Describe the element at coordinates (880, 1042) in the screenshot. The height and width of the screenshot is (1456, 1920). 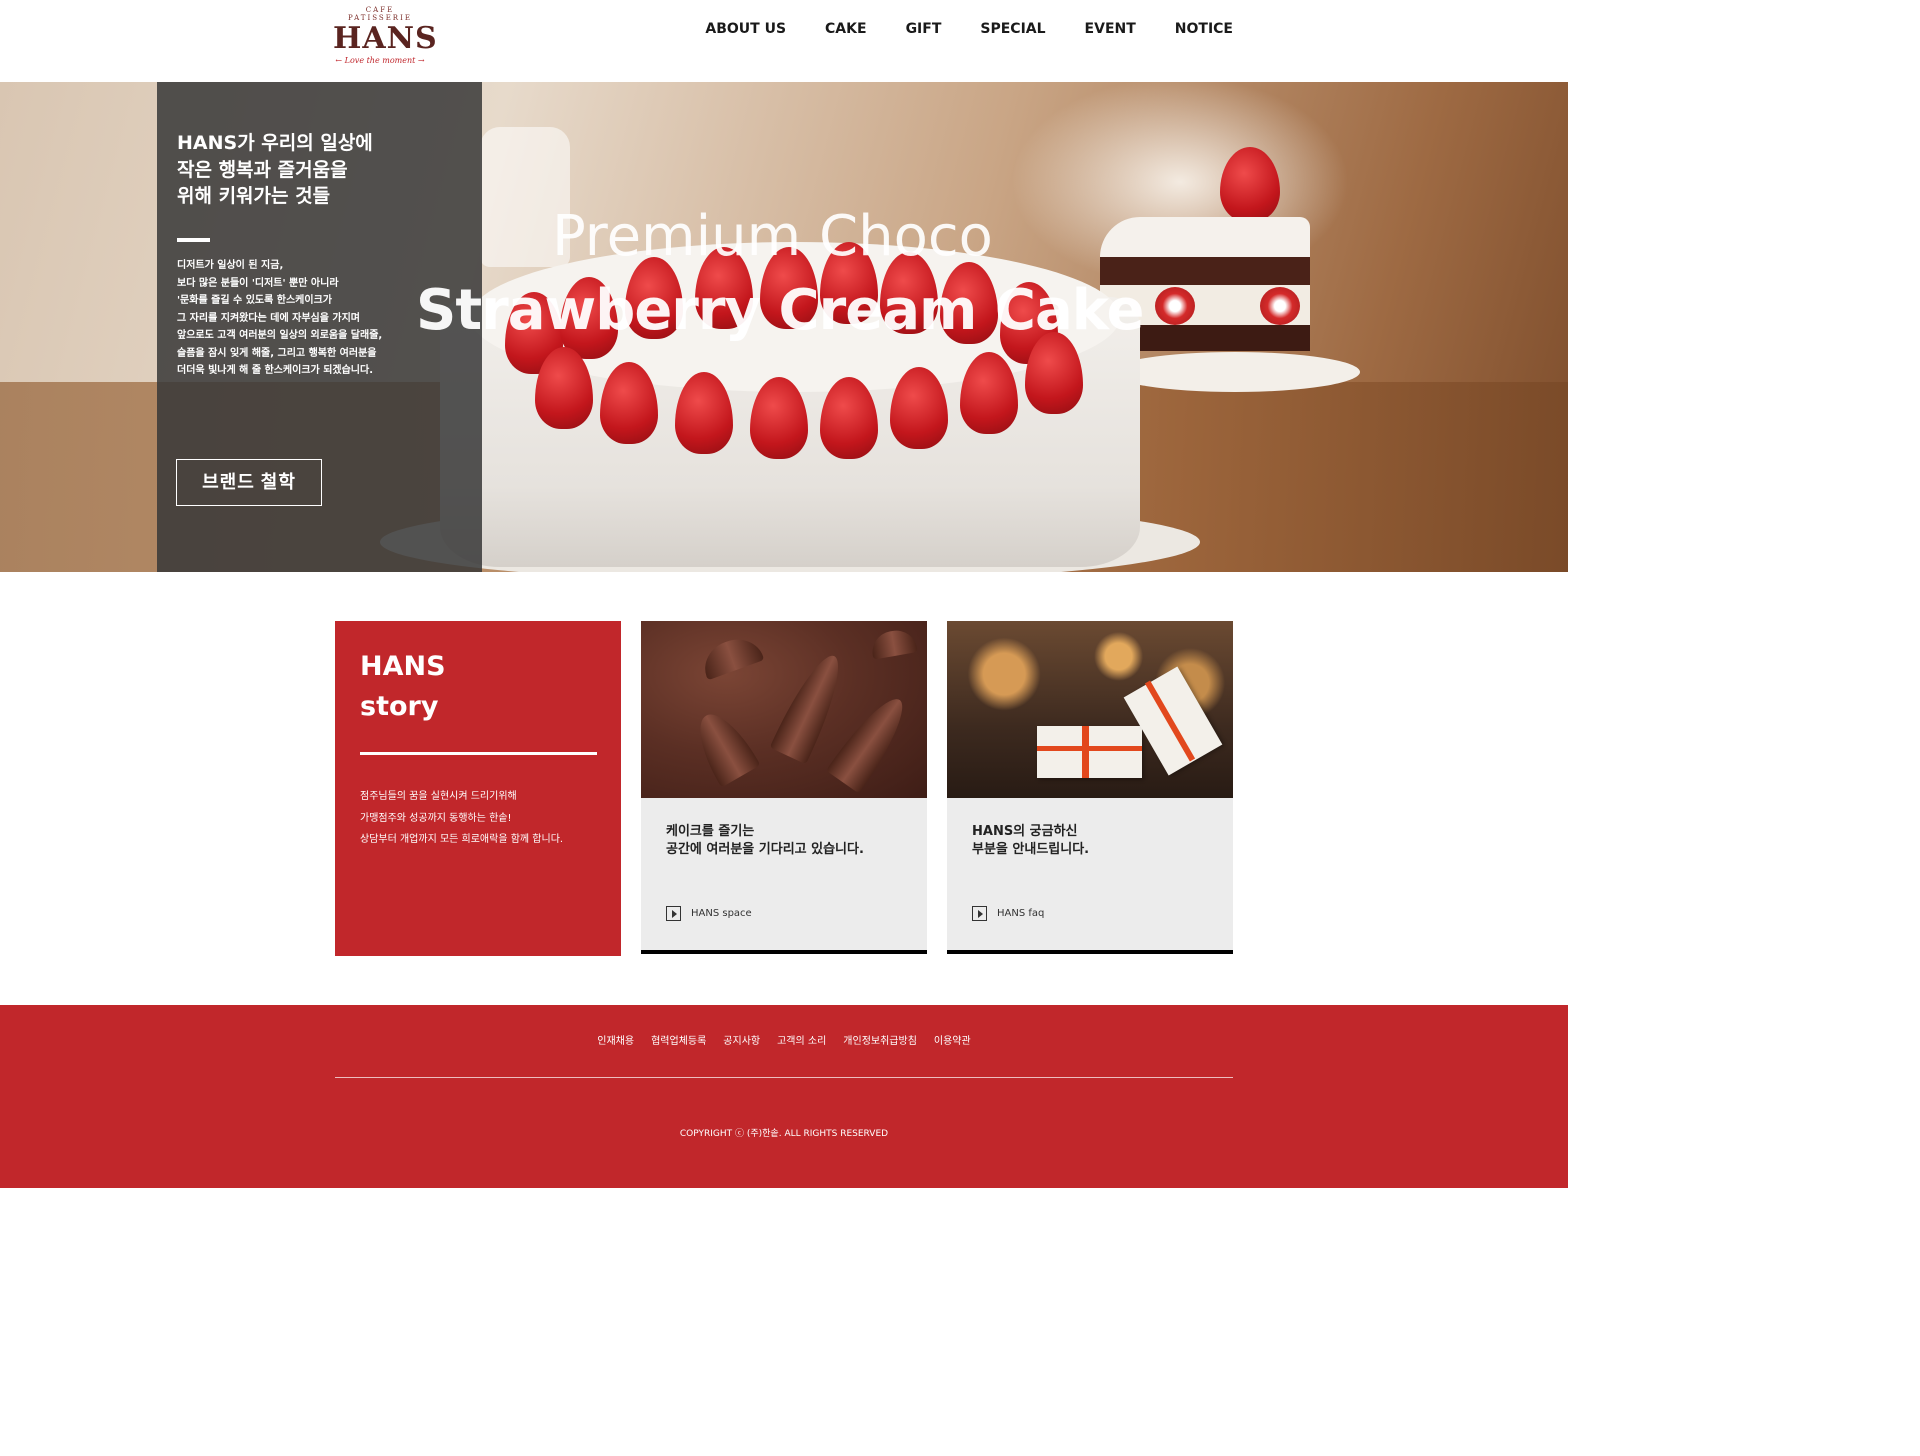
I see `footer-link-privacy: 개인정보취급방침` at that location.